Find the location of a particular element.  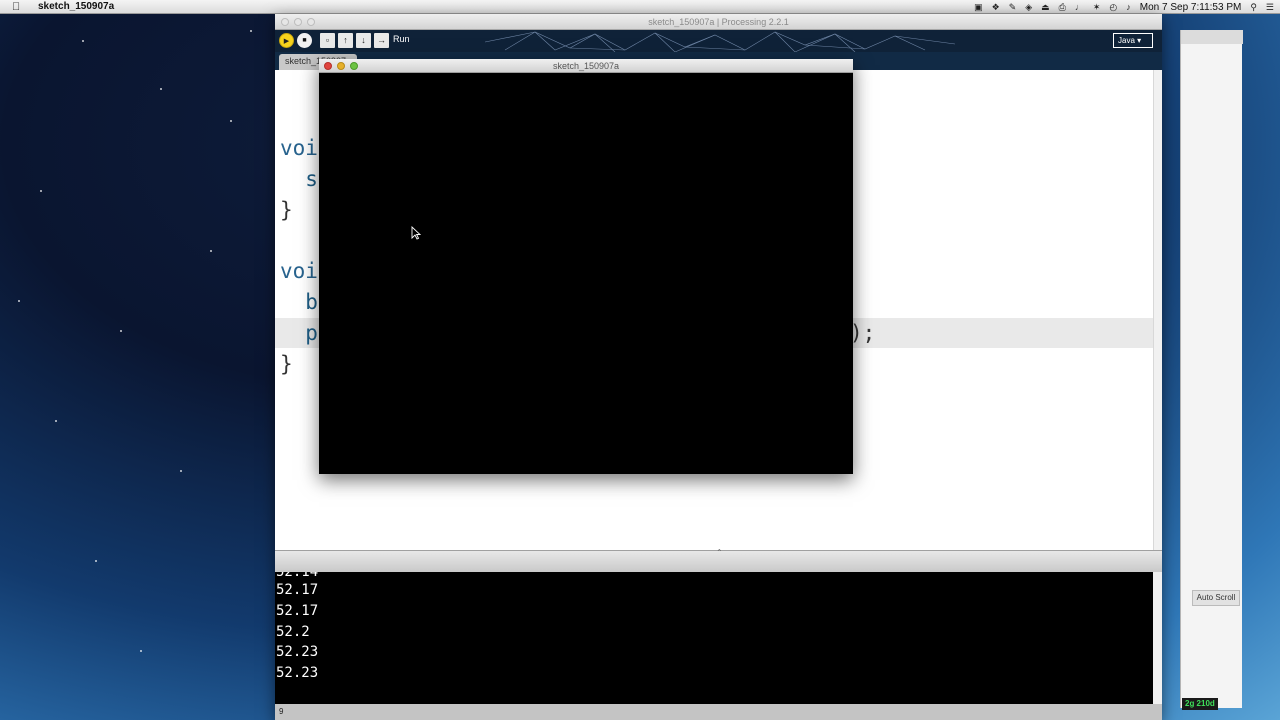

notification-center-icon: ☰ is located at coordinates (1270, 7).